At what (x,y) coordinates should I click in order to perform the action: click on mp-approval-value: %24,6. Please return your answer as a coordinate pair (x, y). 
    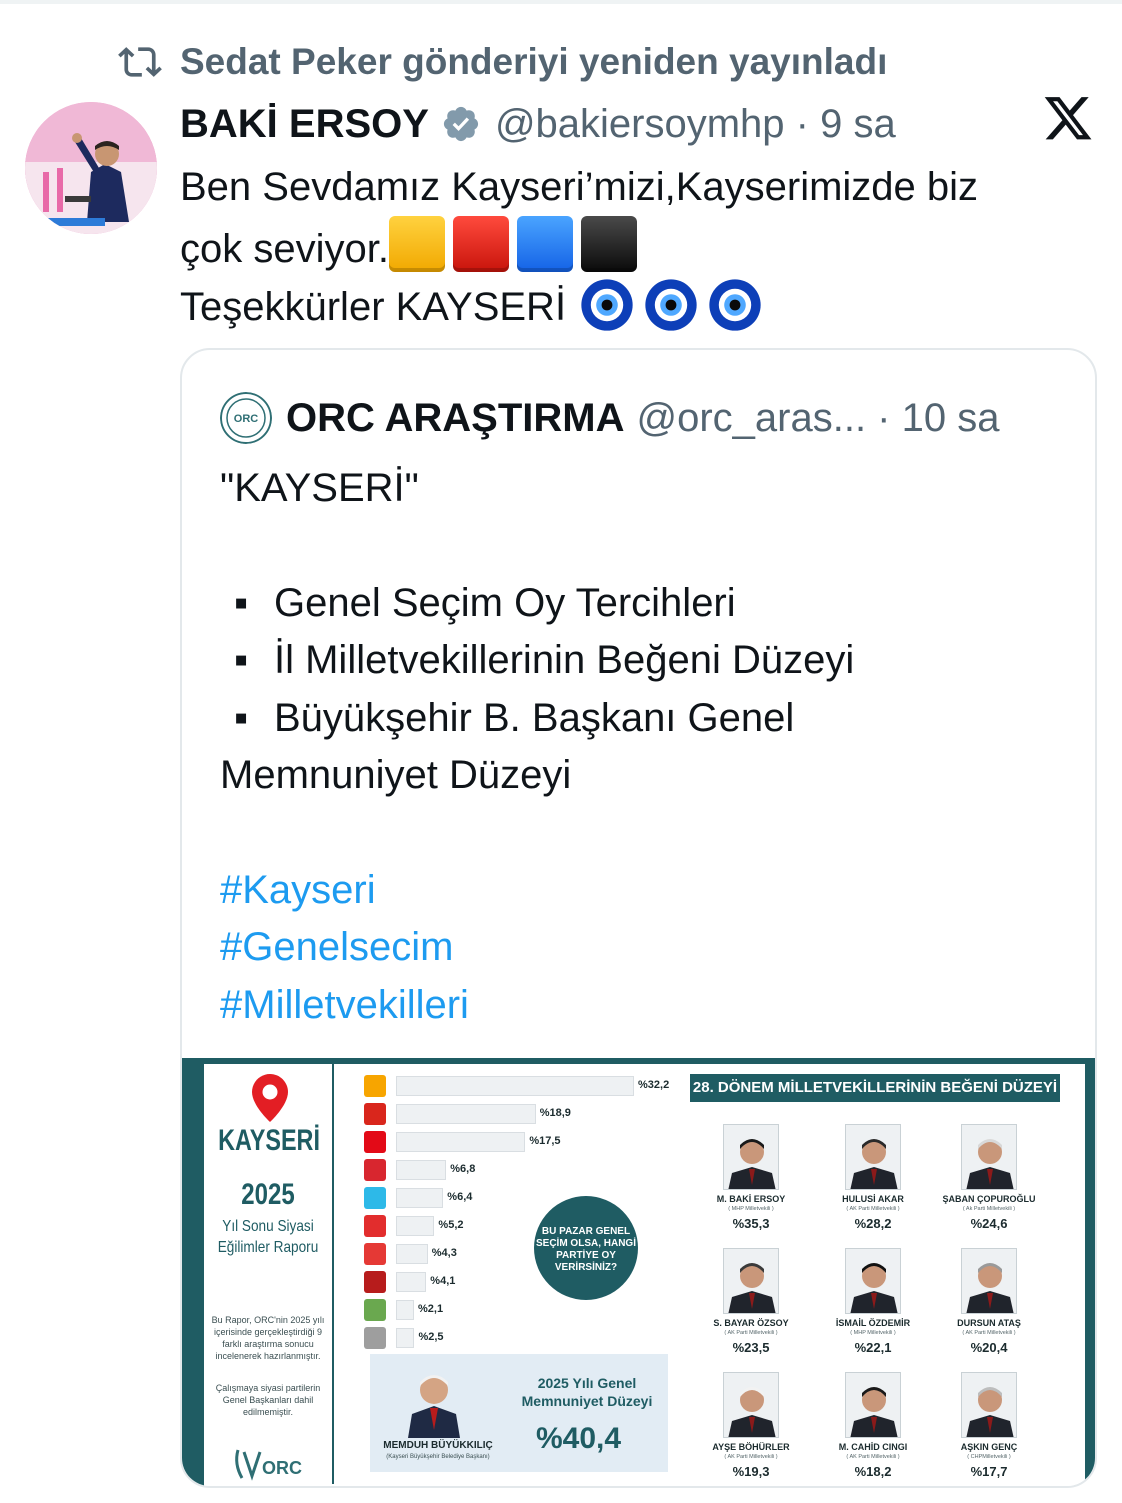
    Looking at the image, I should click on (989, 1223).